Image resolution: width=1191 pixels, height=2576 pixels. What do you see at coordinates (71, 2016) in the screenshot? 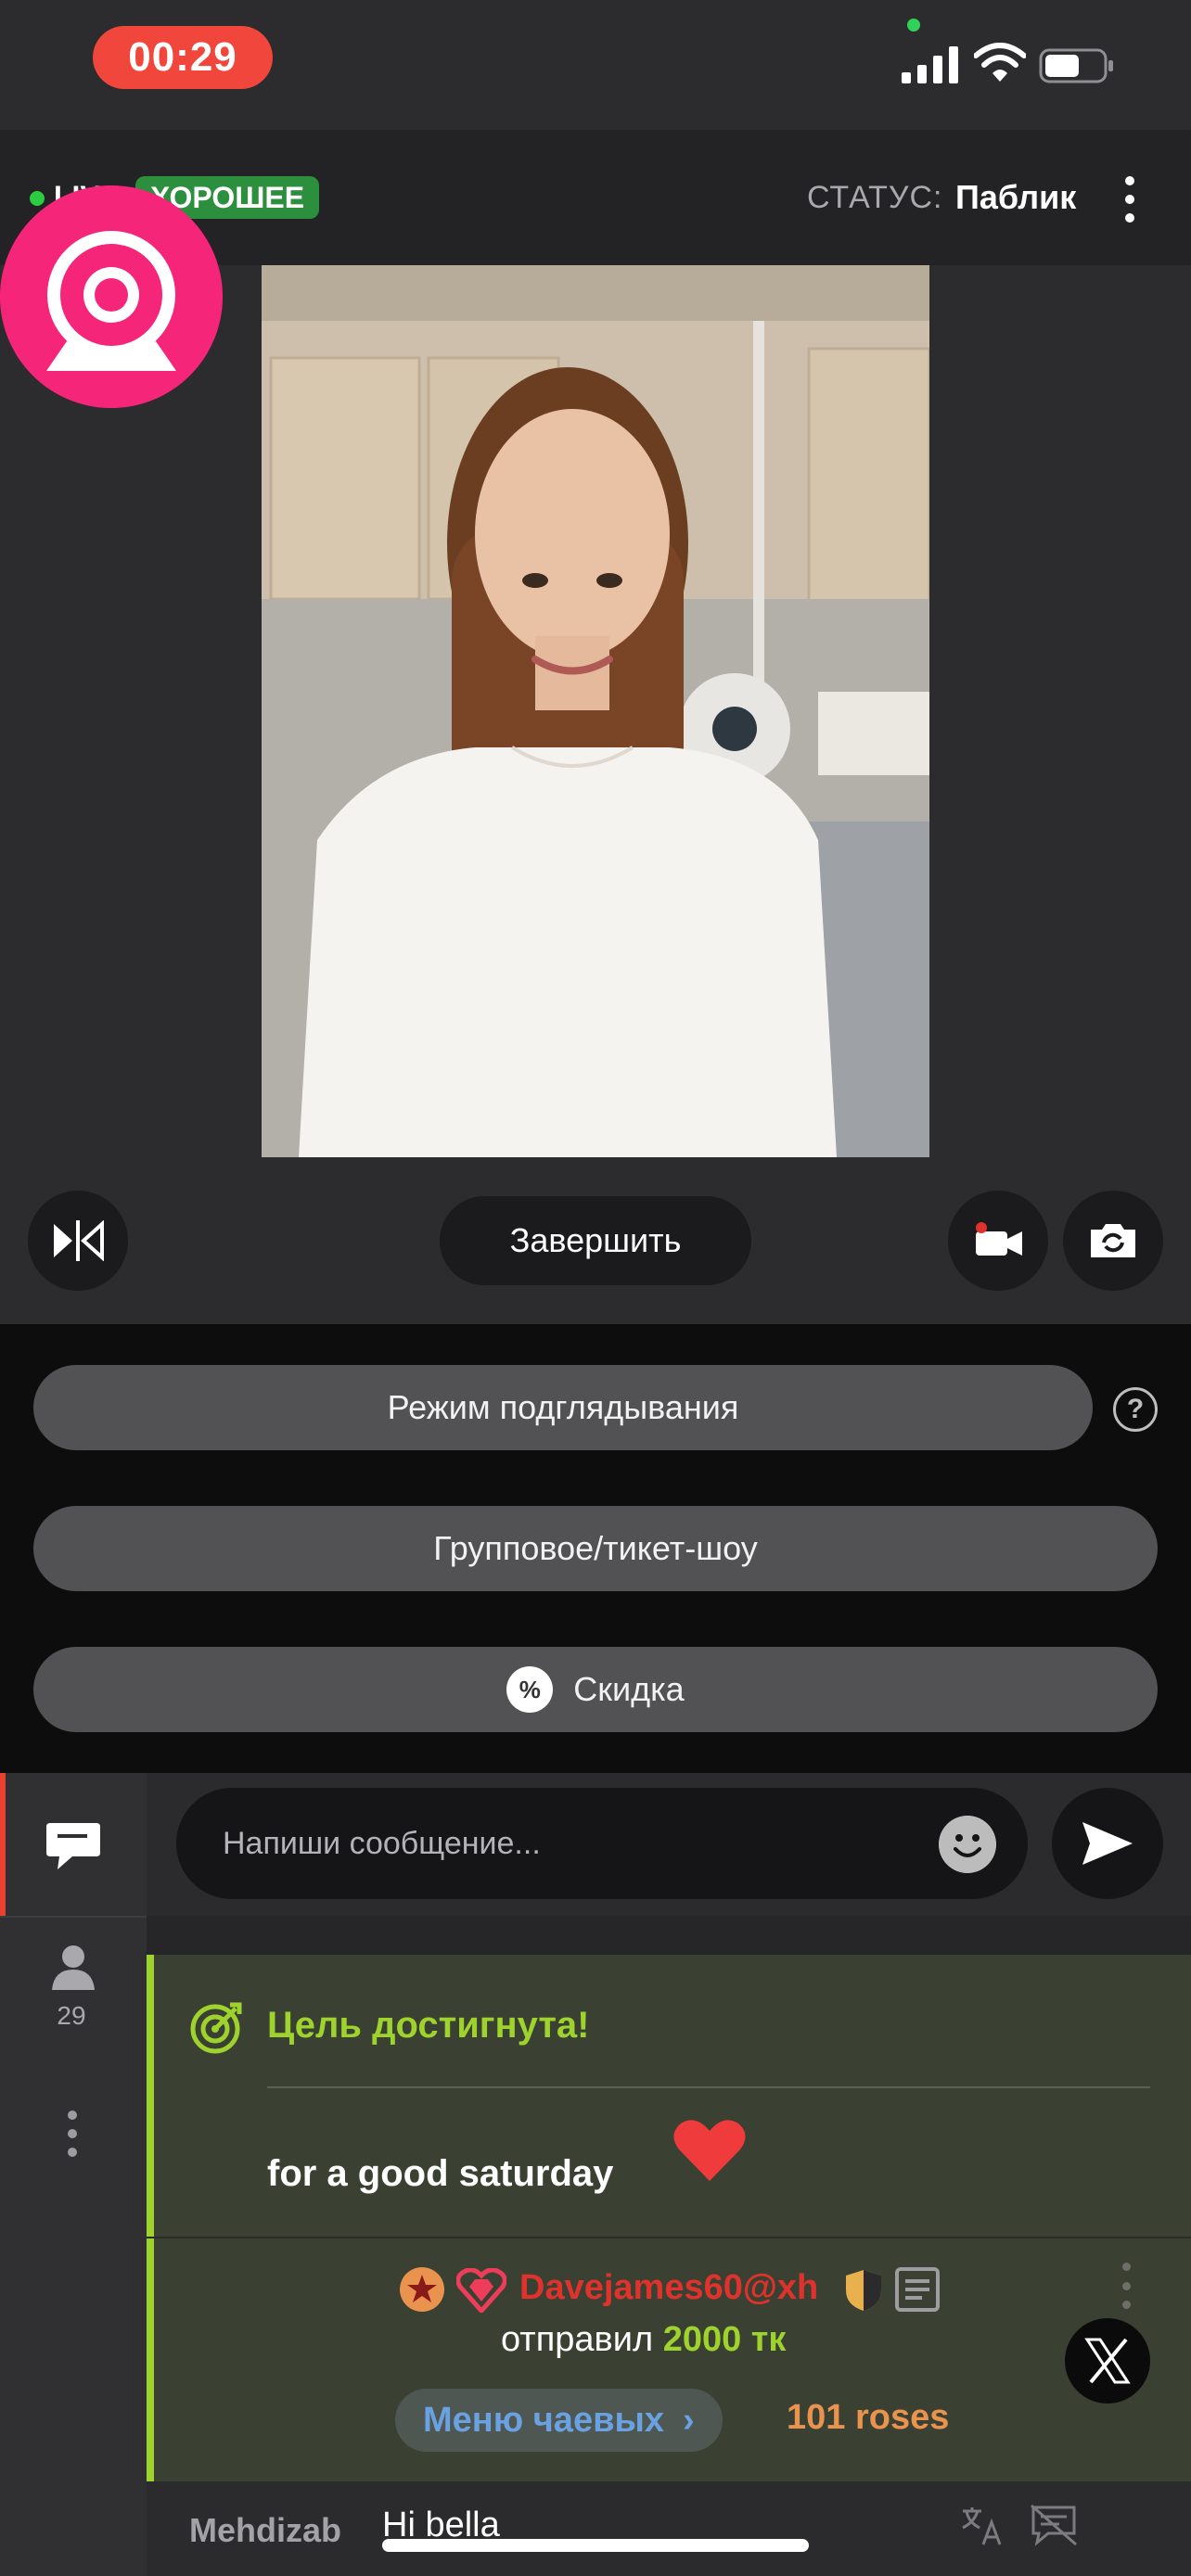
I see `users-count: 29` at bounding box center [71, 2016].